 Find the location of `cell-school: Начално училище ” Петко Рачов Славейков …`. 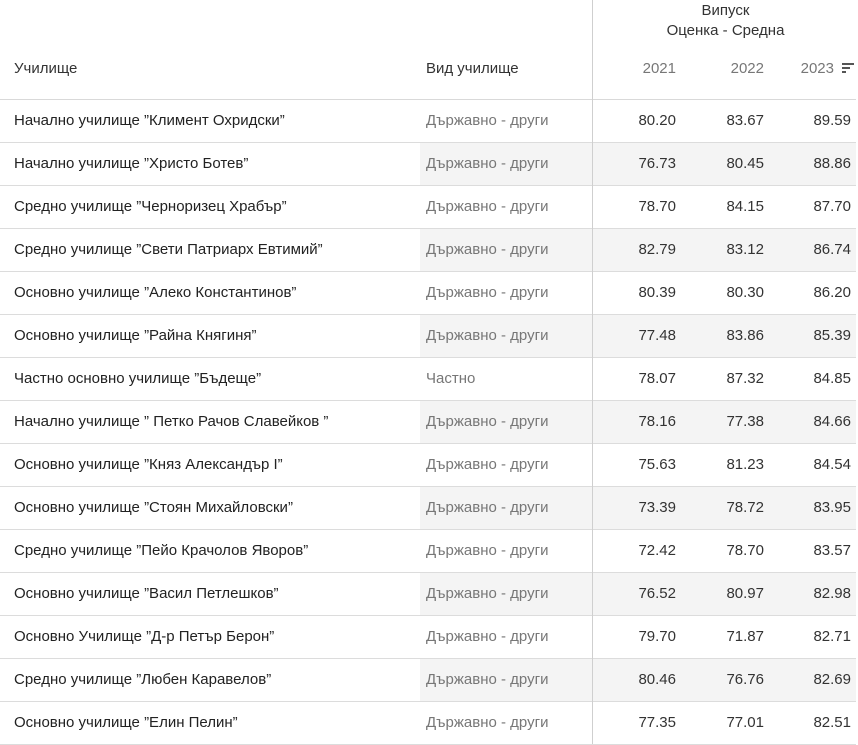

cell-school: Начално училище ” Петко Рачов Славейков … is located at coordinates (171, 421).